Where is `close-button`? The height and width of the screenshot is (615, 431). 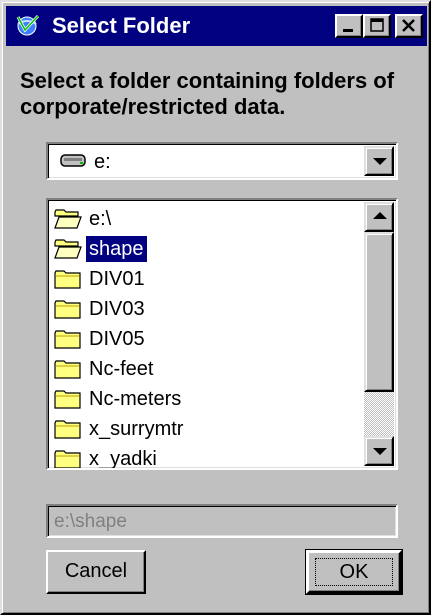
close-button is located at coordinates (409, 26).